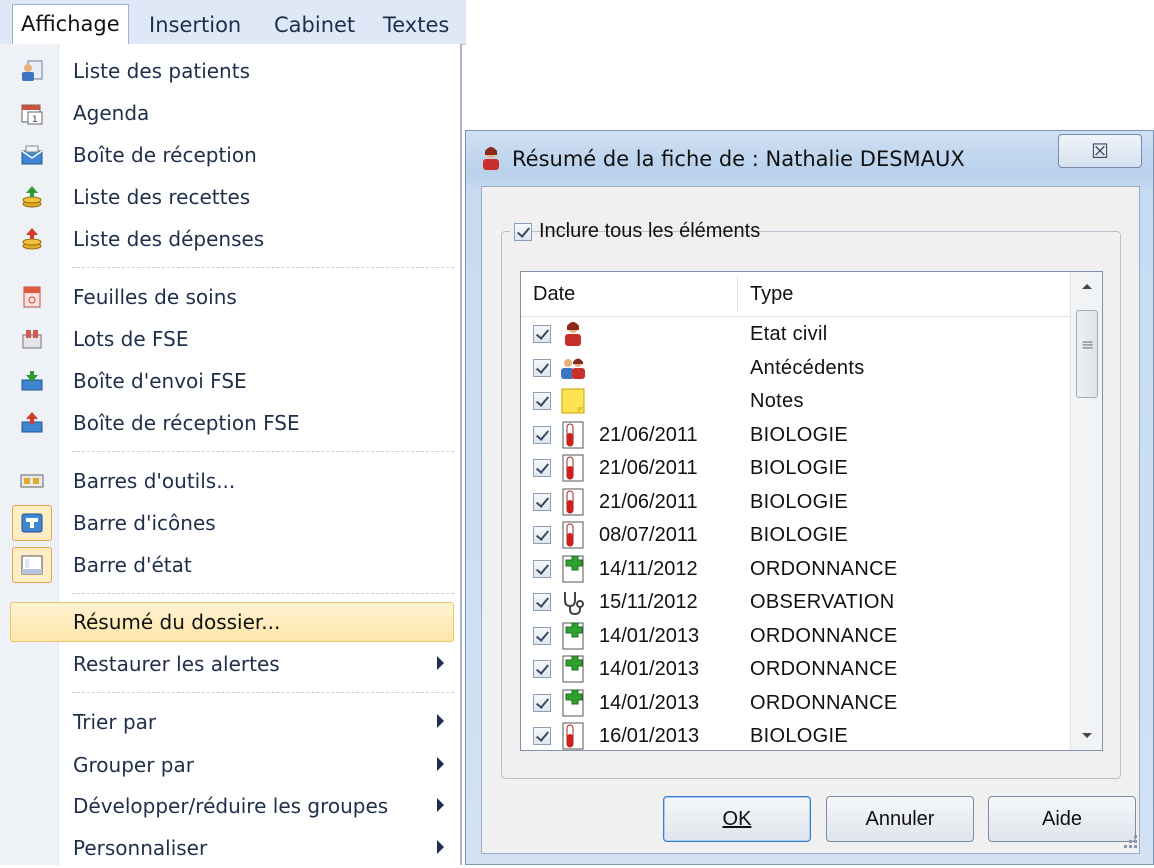  Describe the element at coordinates (32, 339) in the screenshot. I see `fse-batch-icon` at that location.